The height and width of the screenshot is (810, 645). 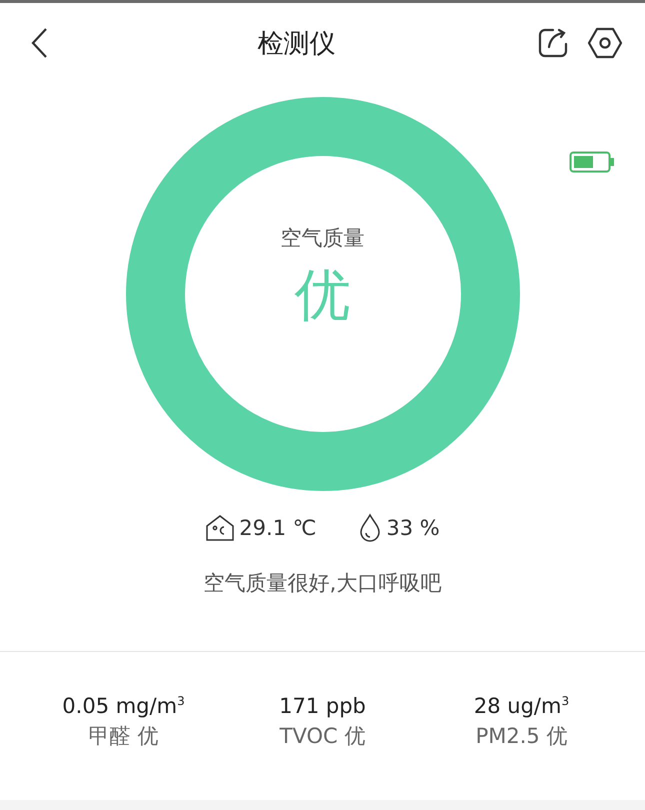 I want to click on battery-icon, so click(x=592, y=162).